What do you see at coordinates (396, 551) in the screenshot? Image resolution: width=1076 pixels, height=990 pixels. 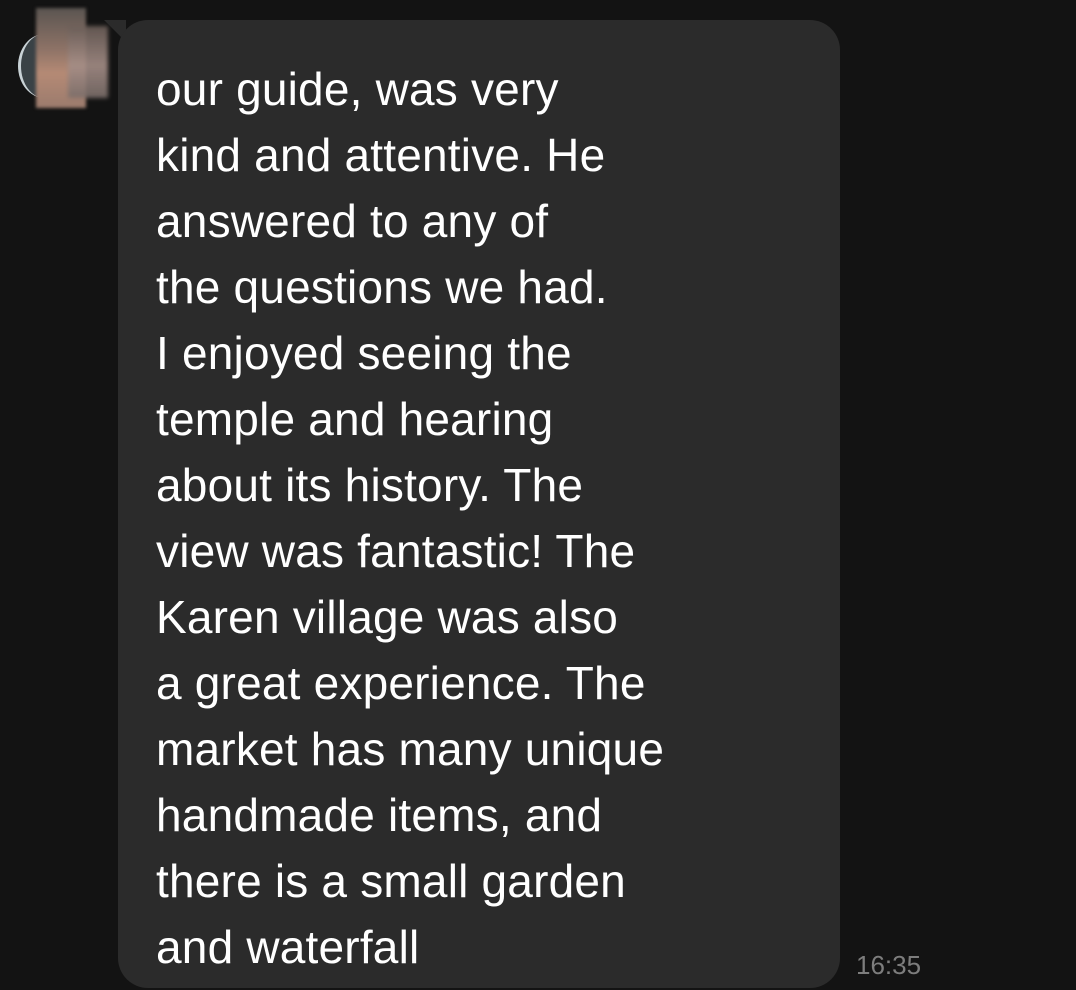 I see `message-line: view was fantastic! The` at bounding box center [396, 551].